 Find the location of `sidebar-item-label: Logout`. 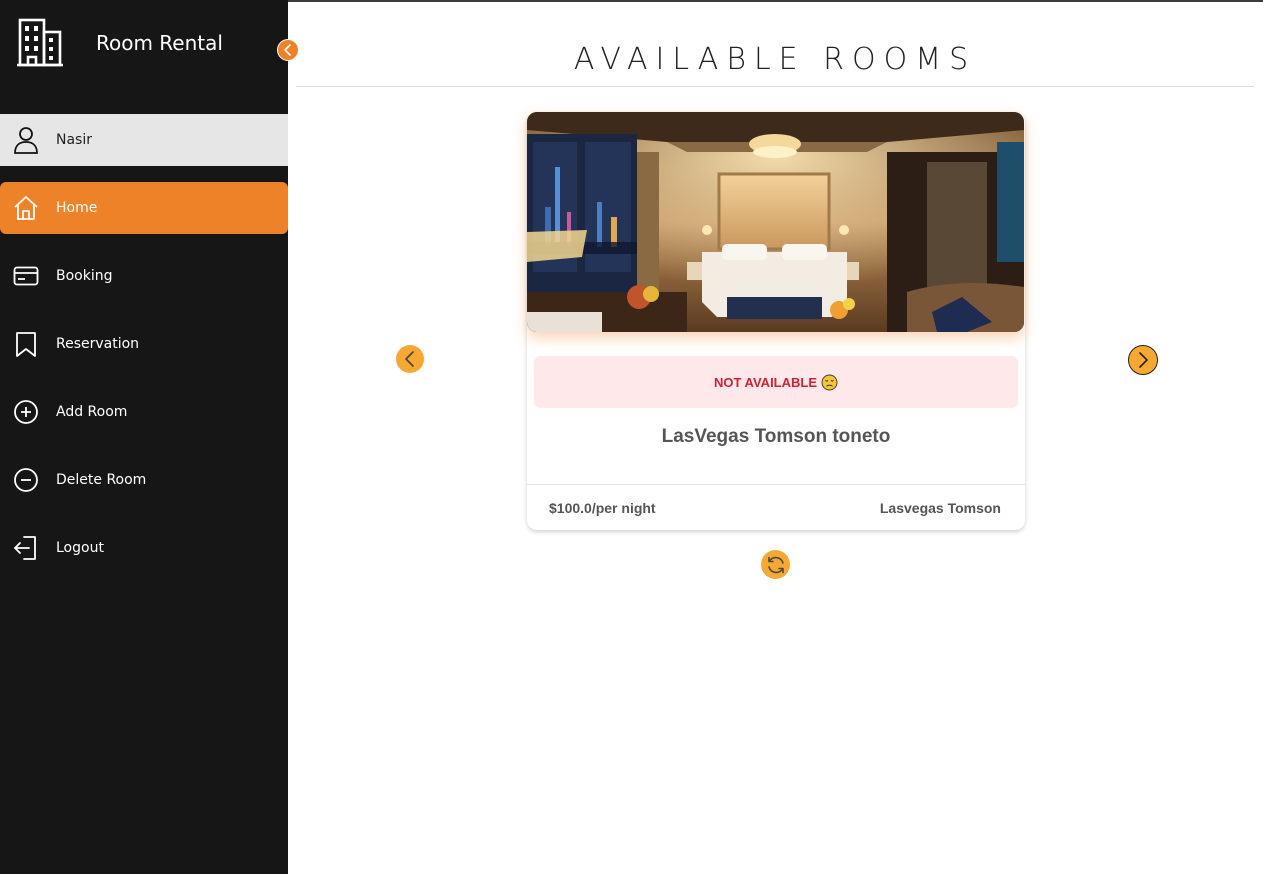

sidebar-item-label: Logout is located at coordinates (80, 548).